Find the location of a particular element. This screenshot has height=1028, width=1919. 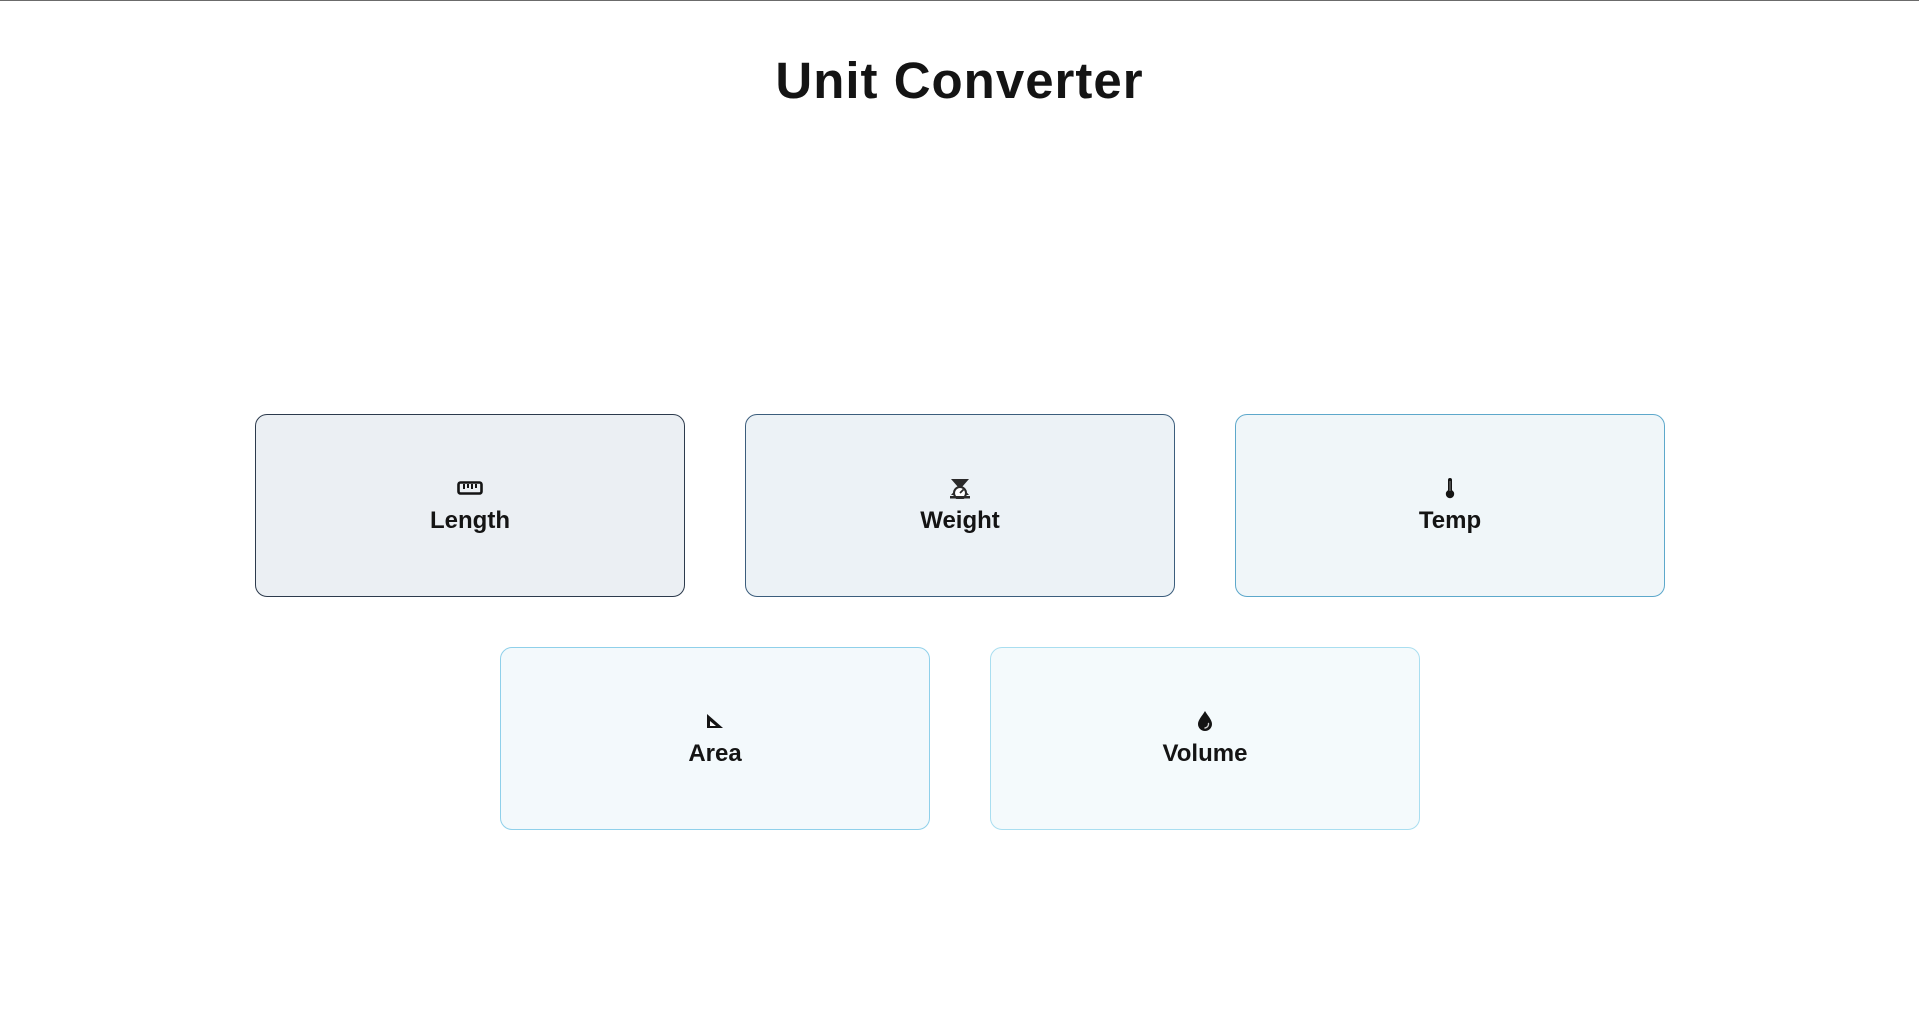

category-card-area: Area is located at coordinates (715, 738).